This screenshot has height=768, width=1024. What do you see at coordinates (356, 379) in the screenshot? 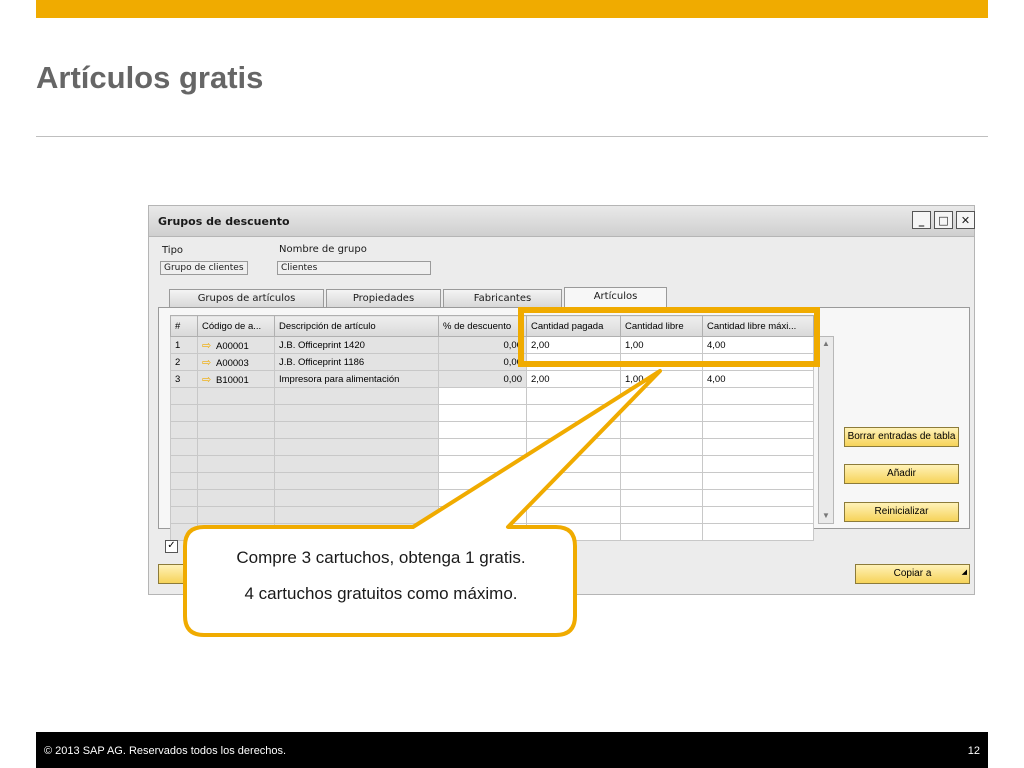
I see `item-description: Impresora para alimentación` at bounding box center [356, 379].